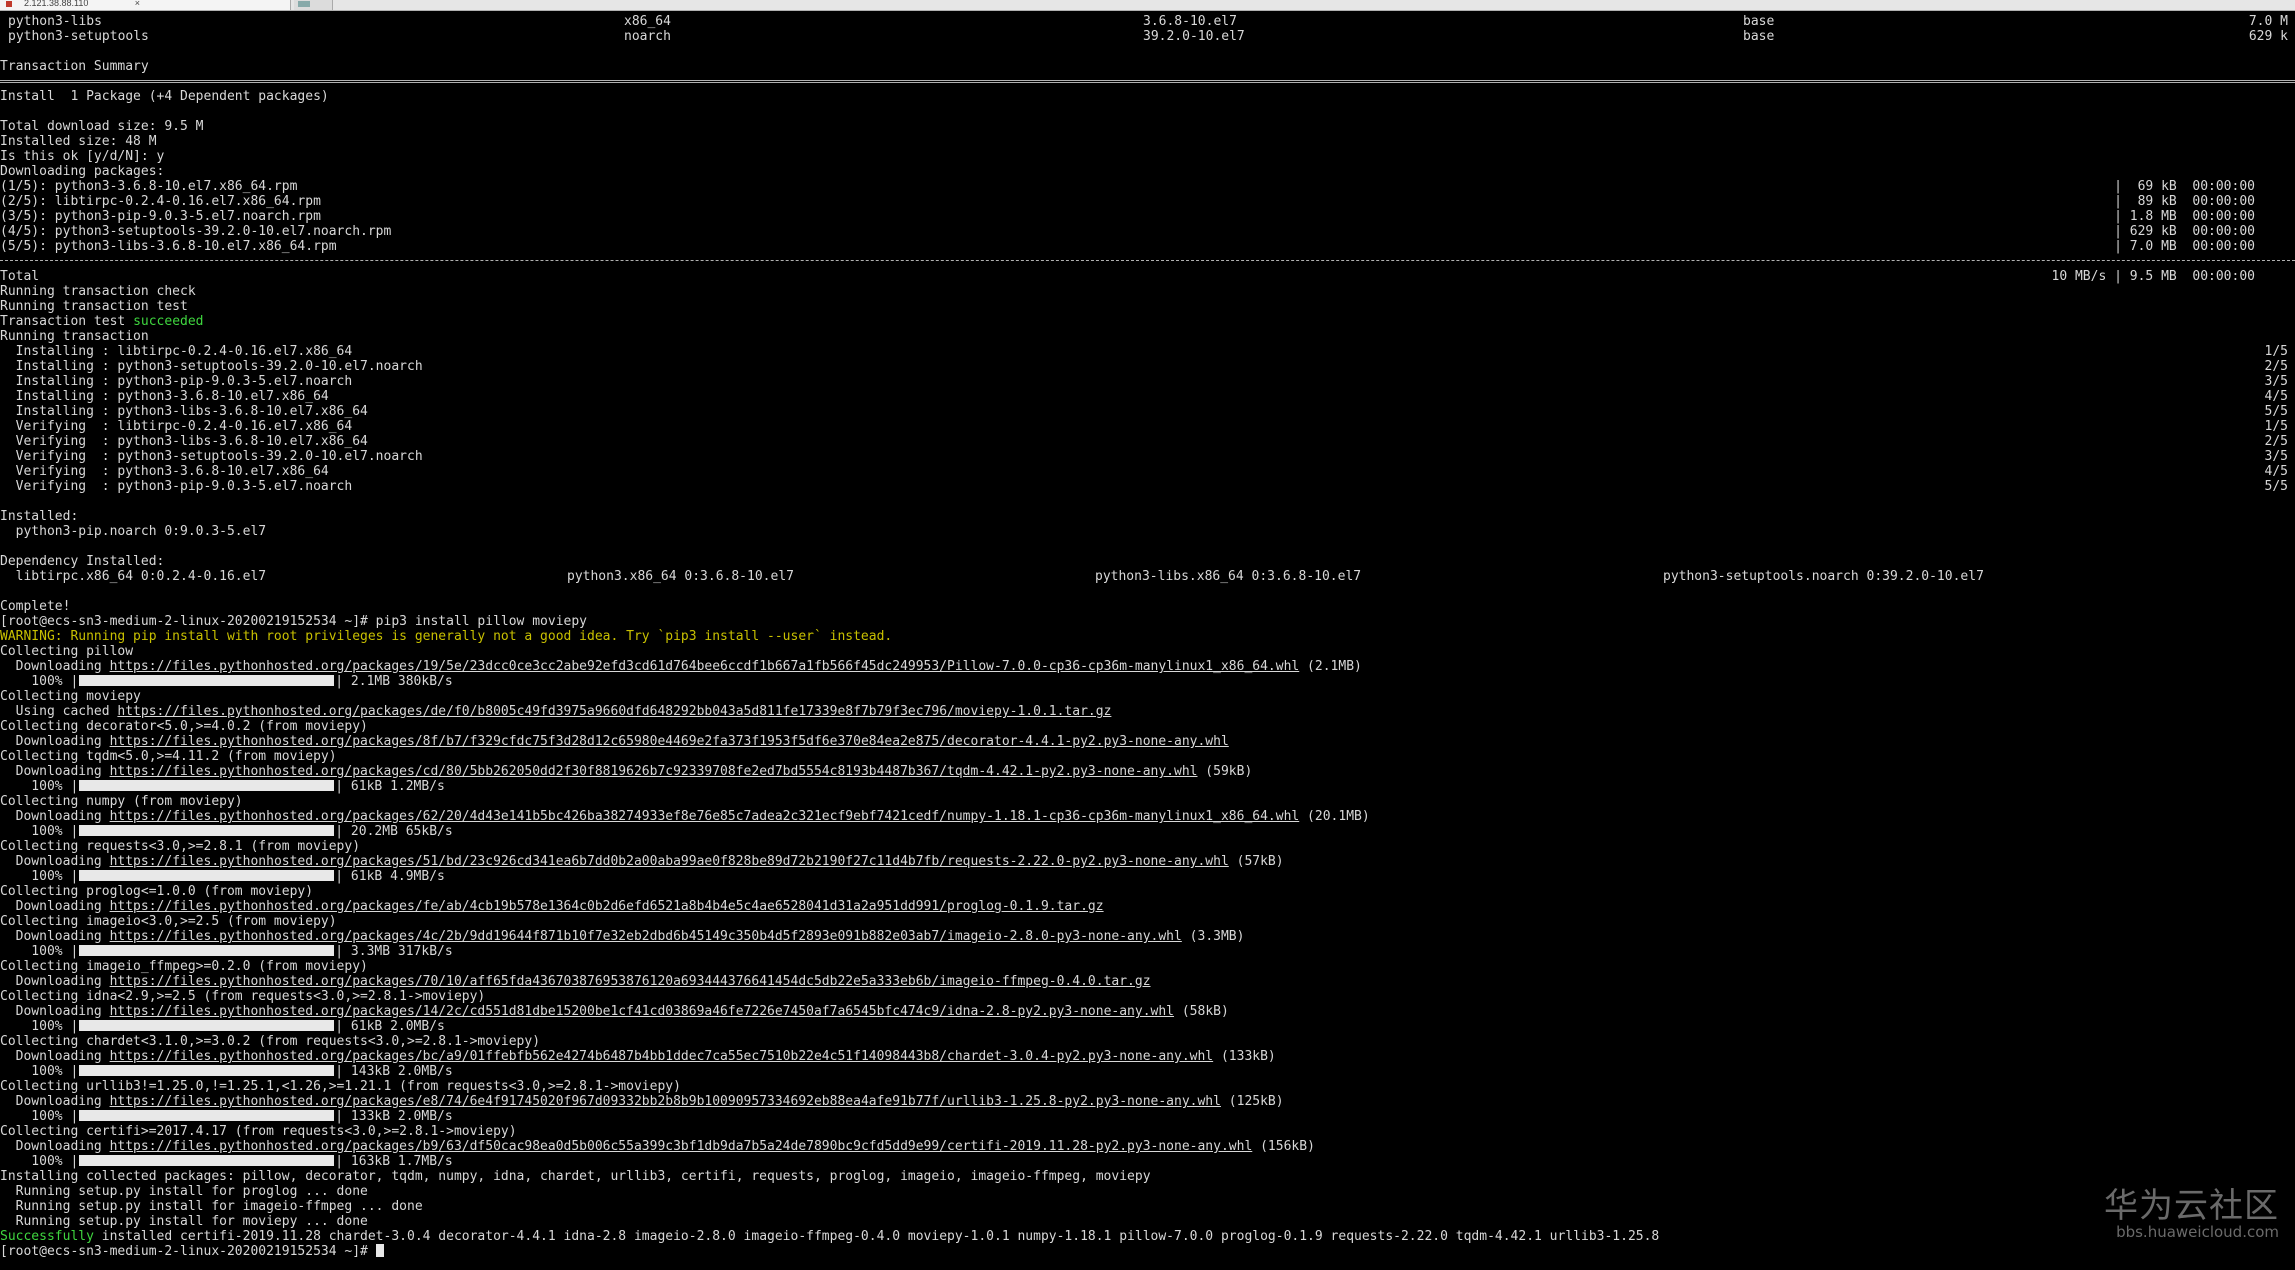 This screenshot has width=2295, height=1270. I want to click on package-row: python3-libs x86_64 3.6.8-10.el7 base 7.0 M, so click(1147, 21).